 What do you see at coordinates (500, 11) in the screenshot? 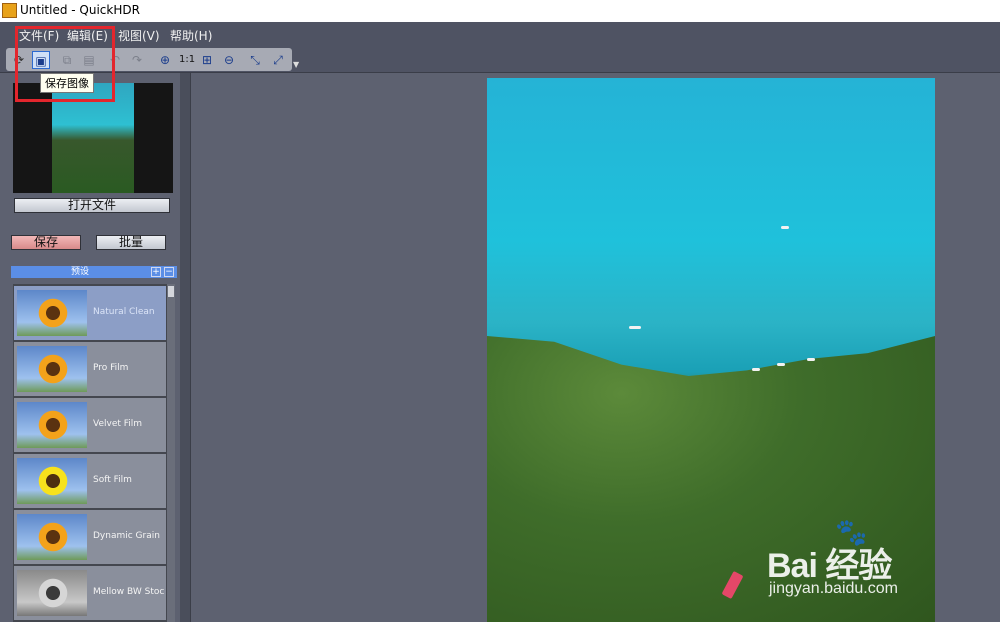
I see `title-bar: Untitled - QuickHDR` at bounding box center [500, 11].